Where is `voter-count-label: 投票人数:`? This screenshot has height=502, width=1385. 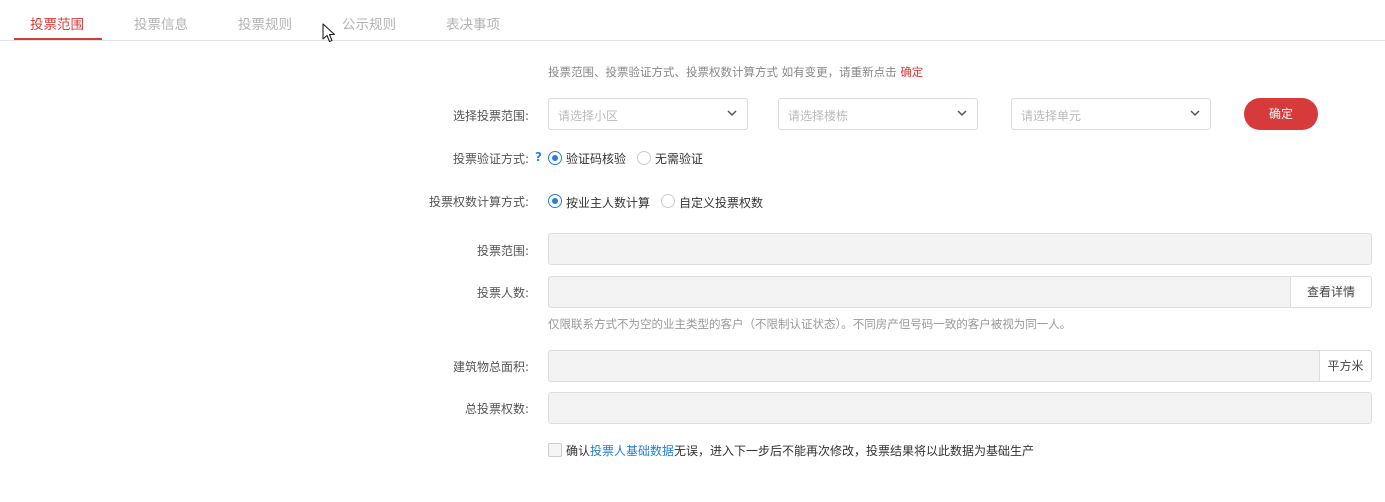
voter-count-label: 投票人数: is located at coordinates (502, 293).